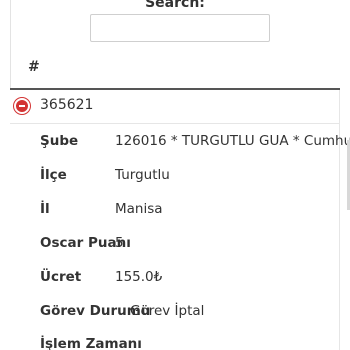 The width and height of the screenshot is (350, 350). Describe the element at coordinates (61, 277) in the screenshot. I see `detail-label-ucret: Ücret` at that location.